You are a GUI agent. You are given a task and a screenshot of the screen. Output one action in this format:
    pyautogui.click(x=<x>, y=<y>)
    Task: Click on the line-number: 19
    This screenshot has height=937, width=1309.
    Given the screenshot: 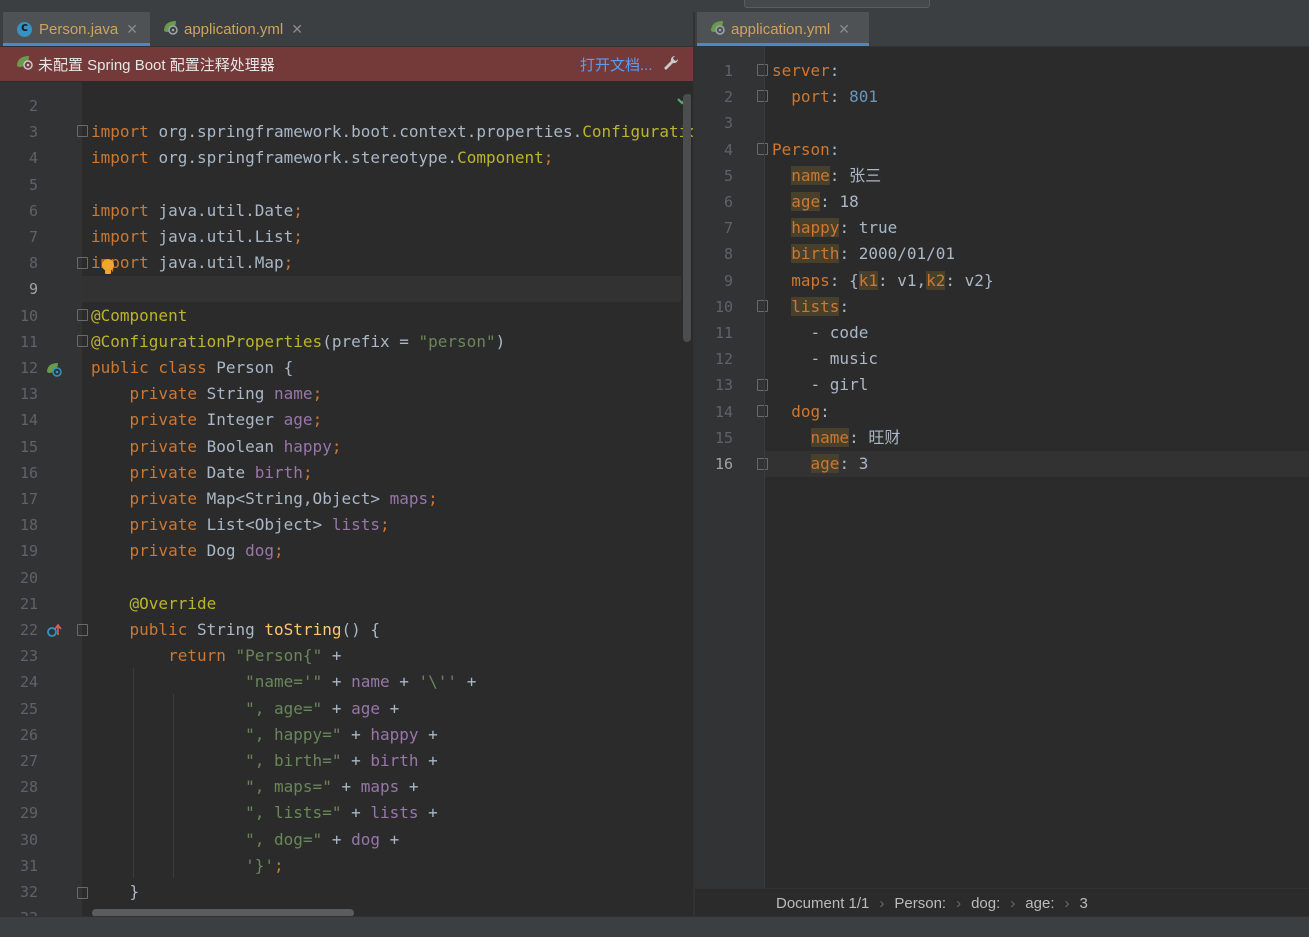 What is the action you would take?
    pyautogui.click(x=28, y=551)
    